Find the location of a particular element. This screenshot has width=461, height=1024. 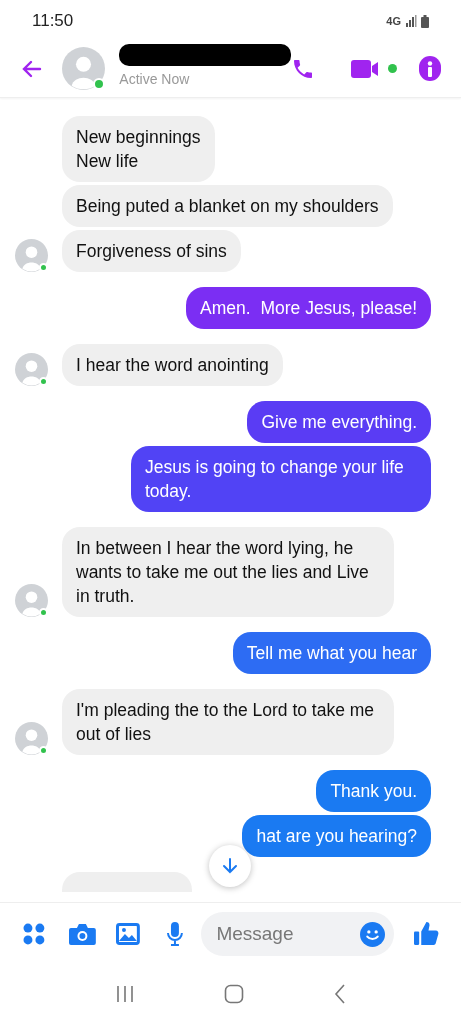

scroll-down-button is located at coordinates (230, 866).